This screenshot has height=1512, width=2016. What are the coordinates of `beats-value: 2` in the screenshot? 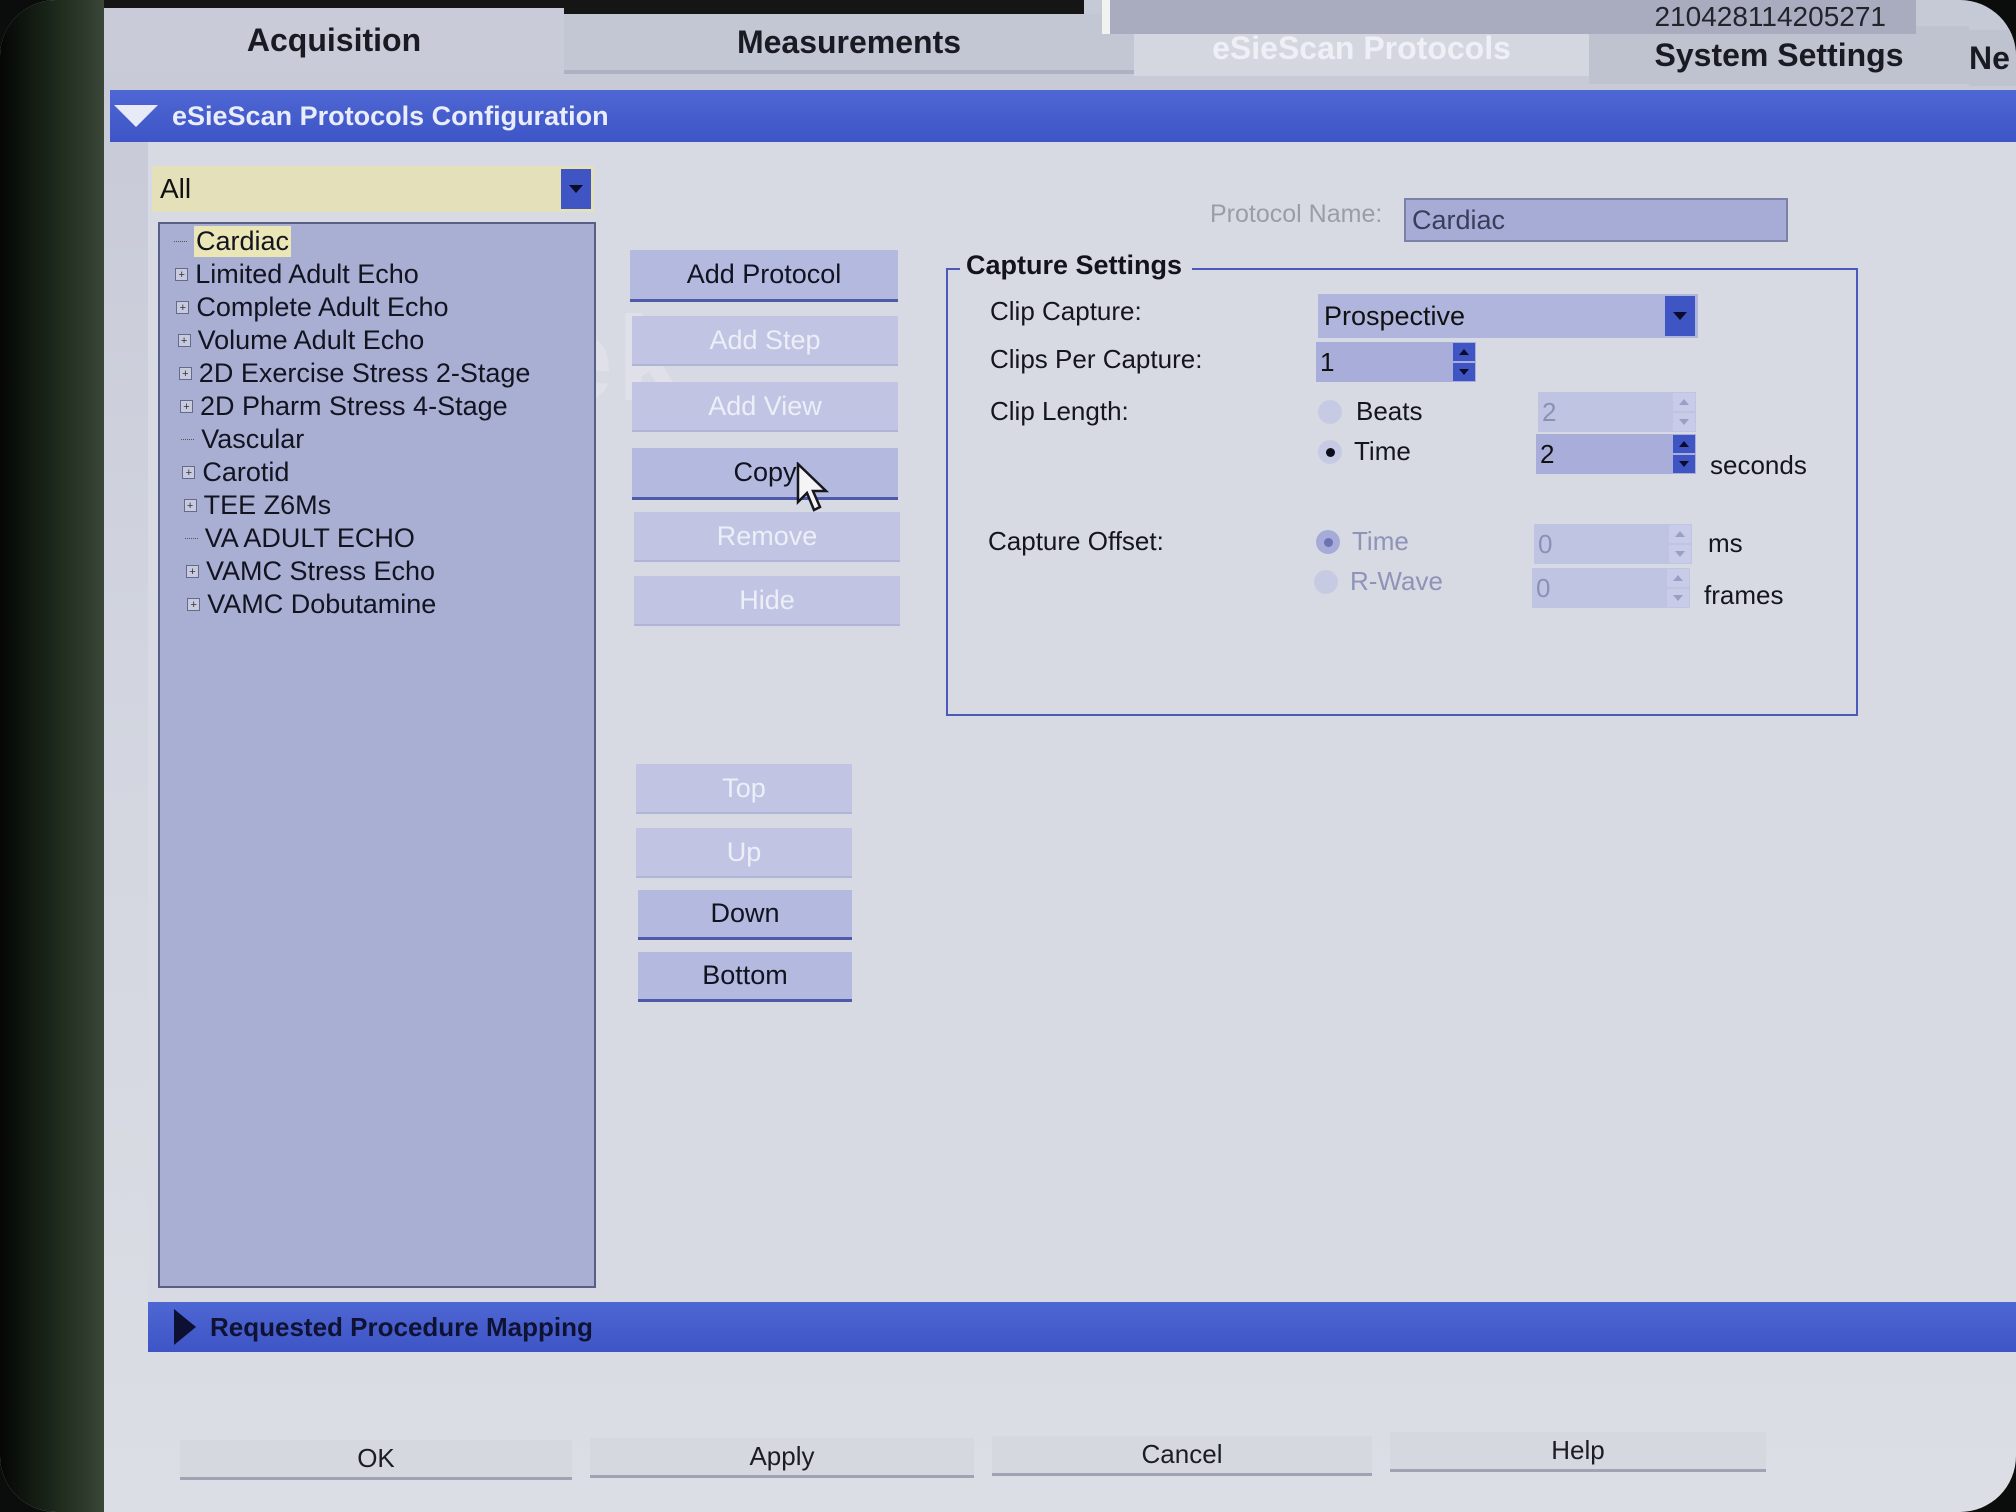 It's located at (1605, 412).